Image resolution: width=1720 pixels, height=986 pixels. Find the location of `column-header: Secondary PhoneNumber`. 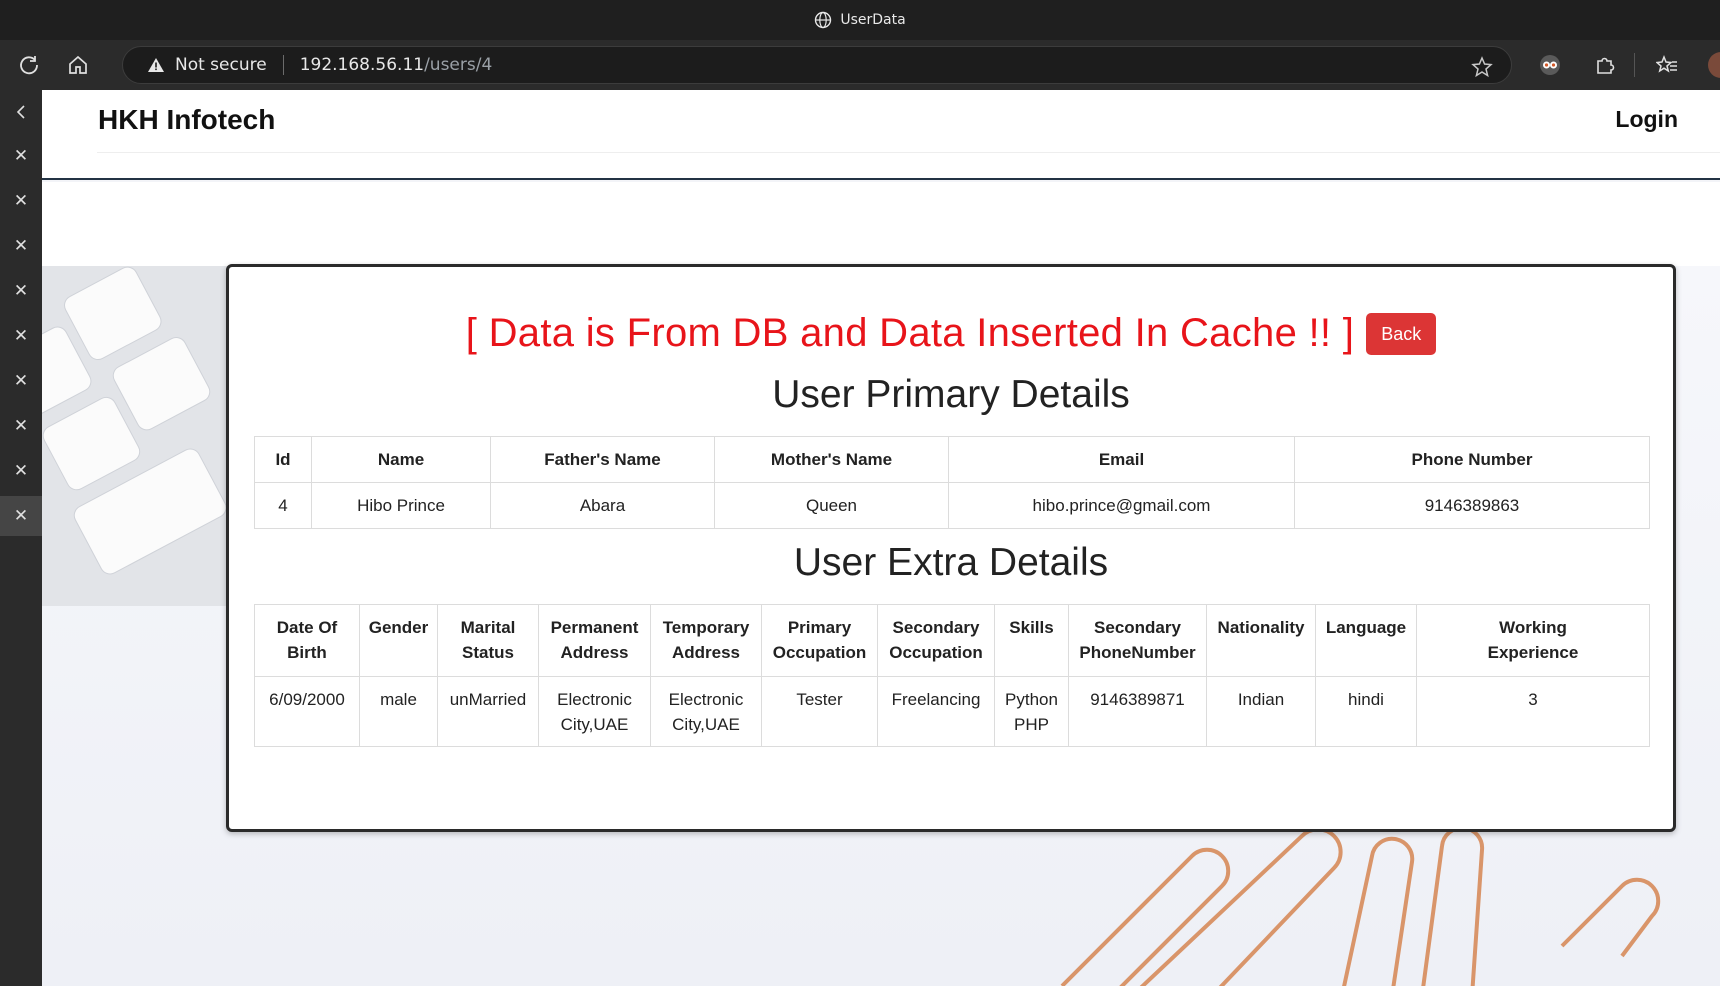

column-header: Secondary PhoneNumber is located at coordinates (1137, 640).